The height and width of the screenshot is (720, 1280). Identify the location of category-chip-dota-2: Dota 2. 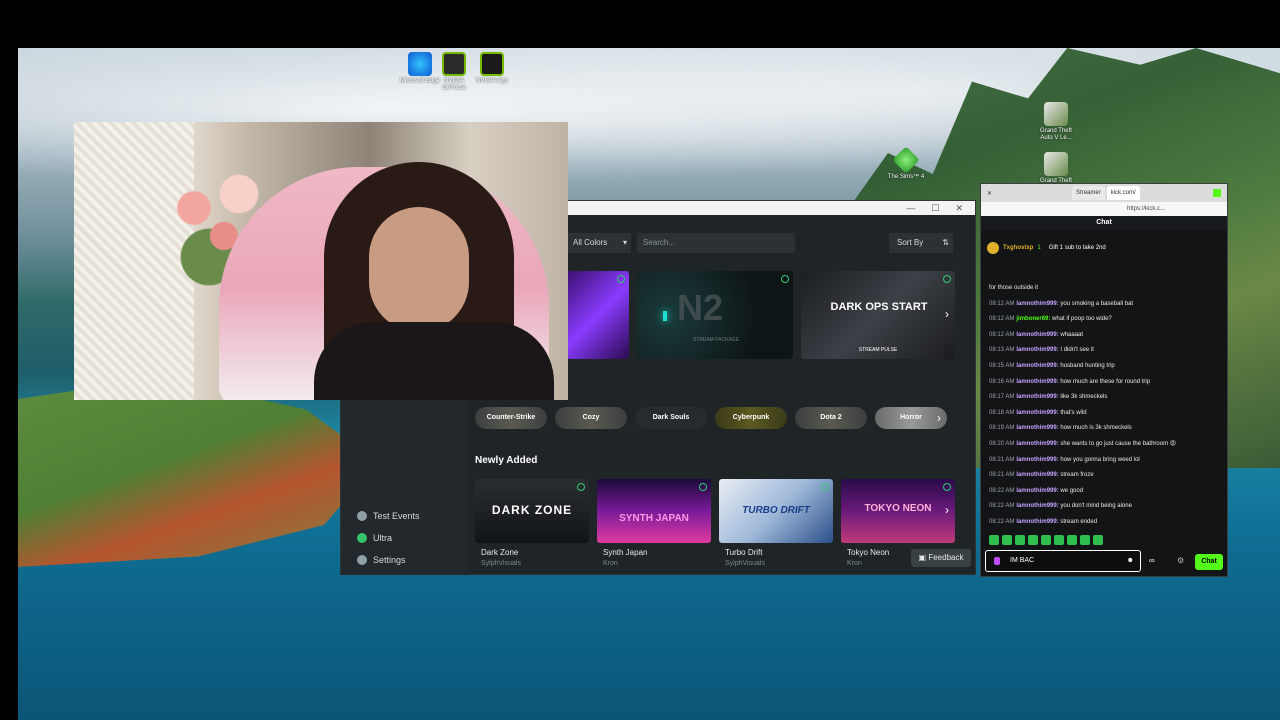
(831, 418).